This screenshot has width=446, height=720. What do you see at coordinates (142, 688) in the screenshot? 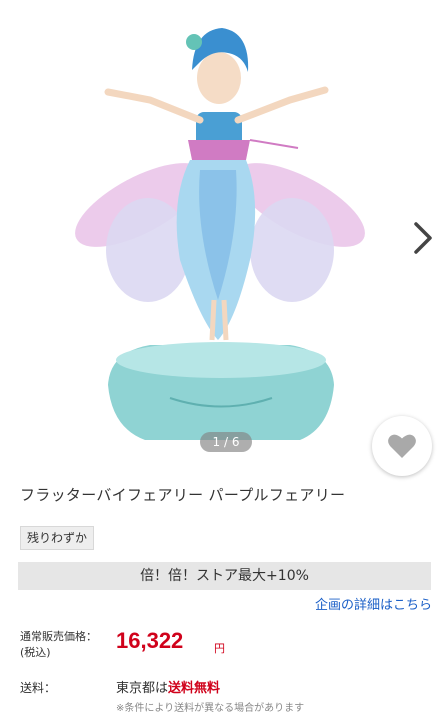
I see `shipping-region: 東京都は` at bounding box center [142, 688].